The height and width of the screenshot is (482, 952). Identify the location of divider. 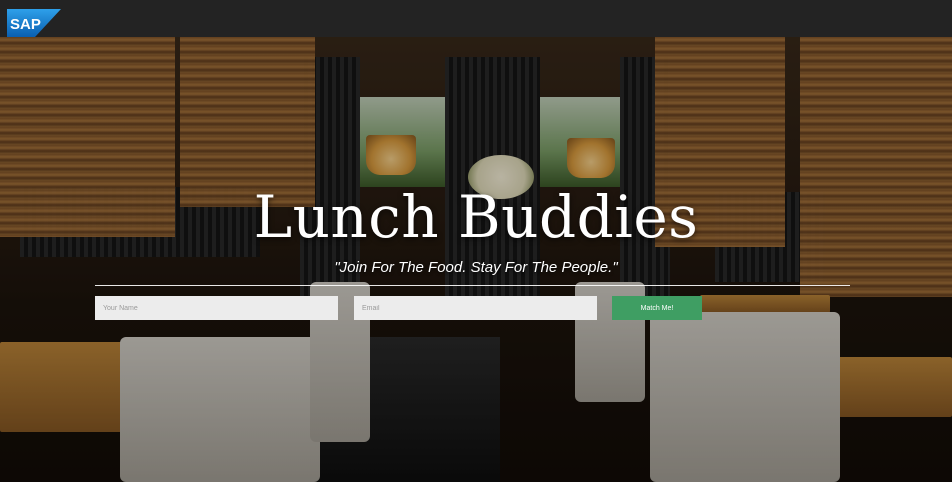
(472, 285).